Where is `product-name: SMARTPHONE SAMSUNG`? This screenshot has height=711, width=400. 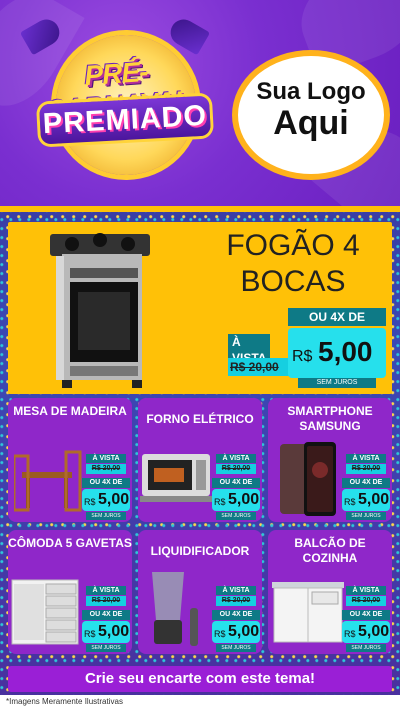 product-name: SMARTPHONE SAMSUNG is located at coordinates (330, 418).